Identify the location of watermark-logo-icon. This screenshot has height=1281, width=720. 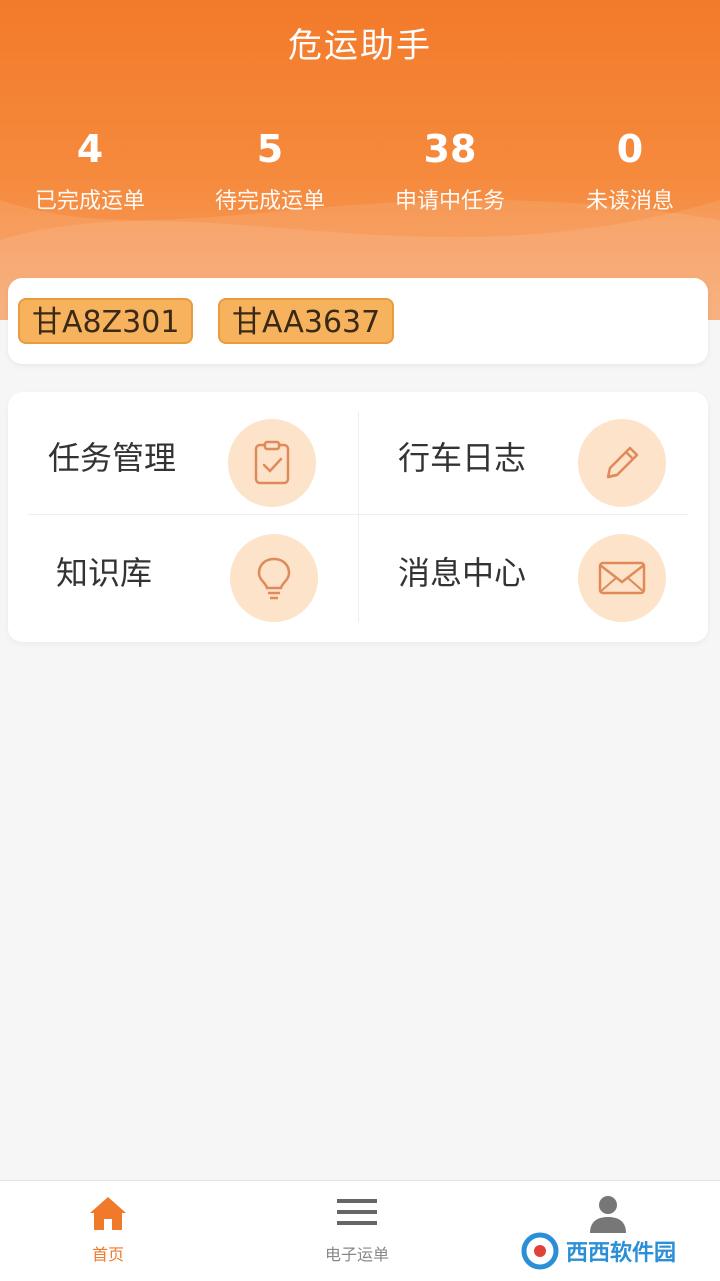
(540, 1251).